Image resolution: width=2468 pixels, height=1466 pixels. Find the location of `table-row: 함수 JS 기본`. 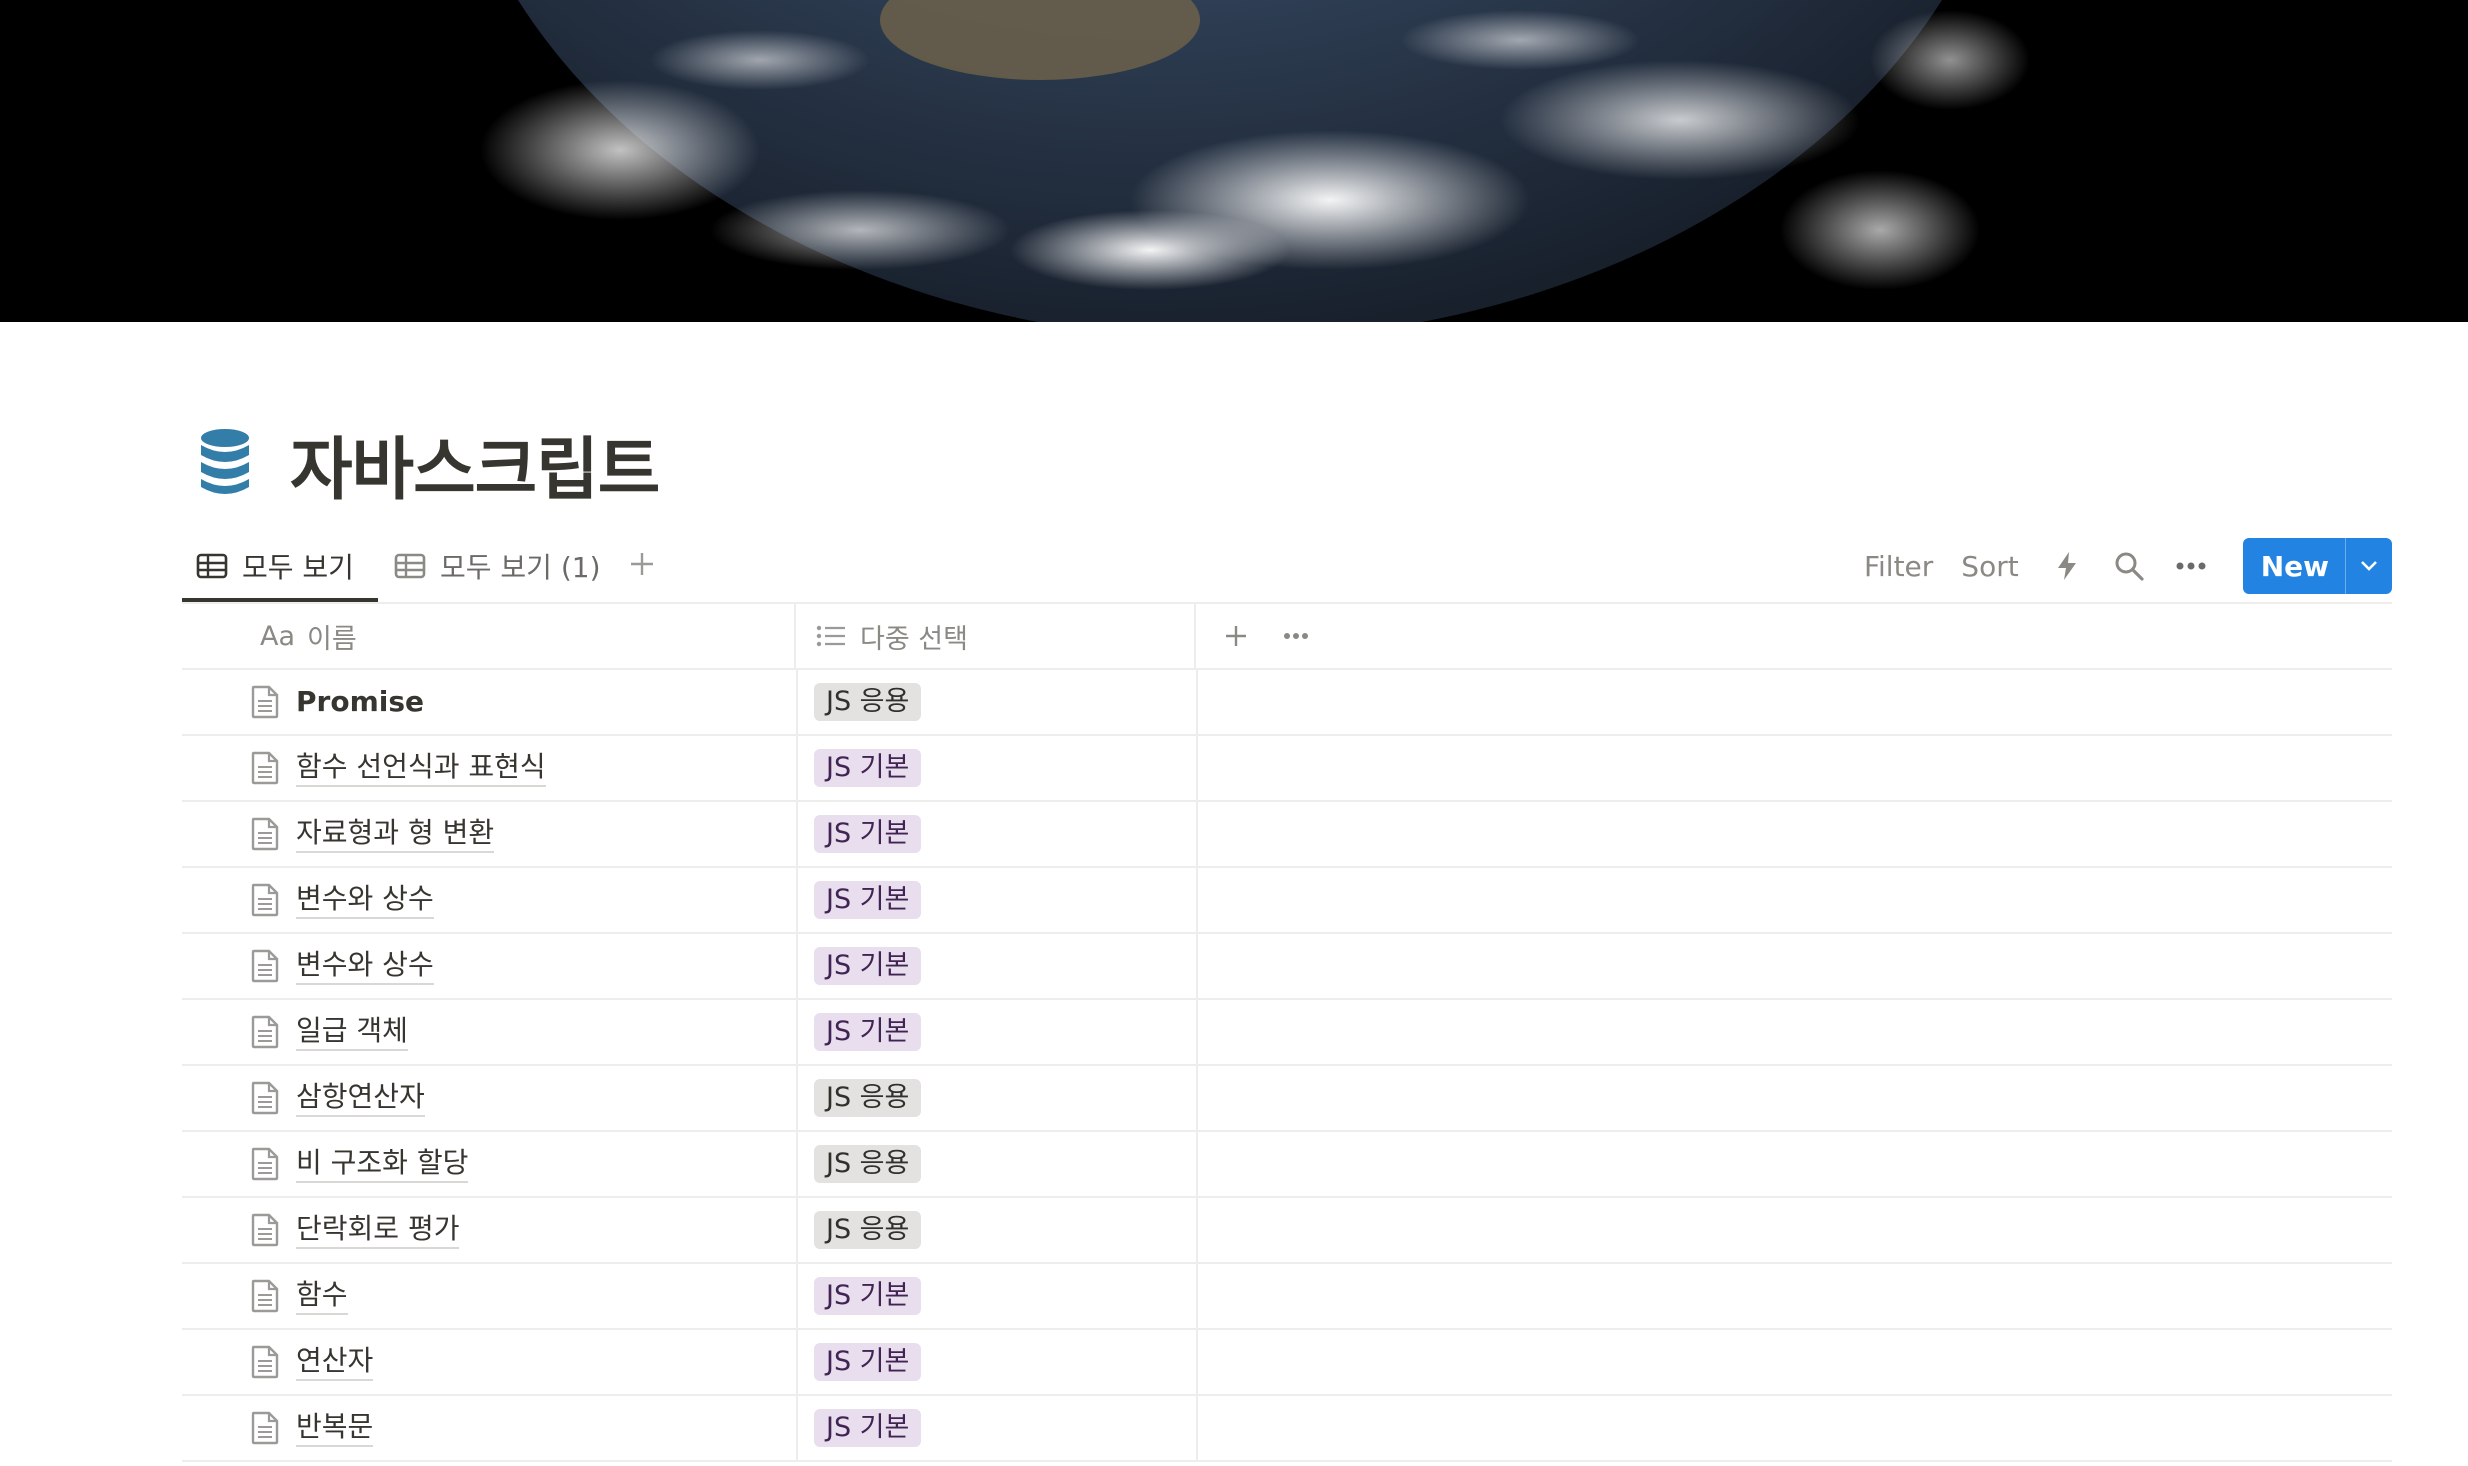

table-row: 함수 JS 기본 is located at coordinates (1287, 1297).